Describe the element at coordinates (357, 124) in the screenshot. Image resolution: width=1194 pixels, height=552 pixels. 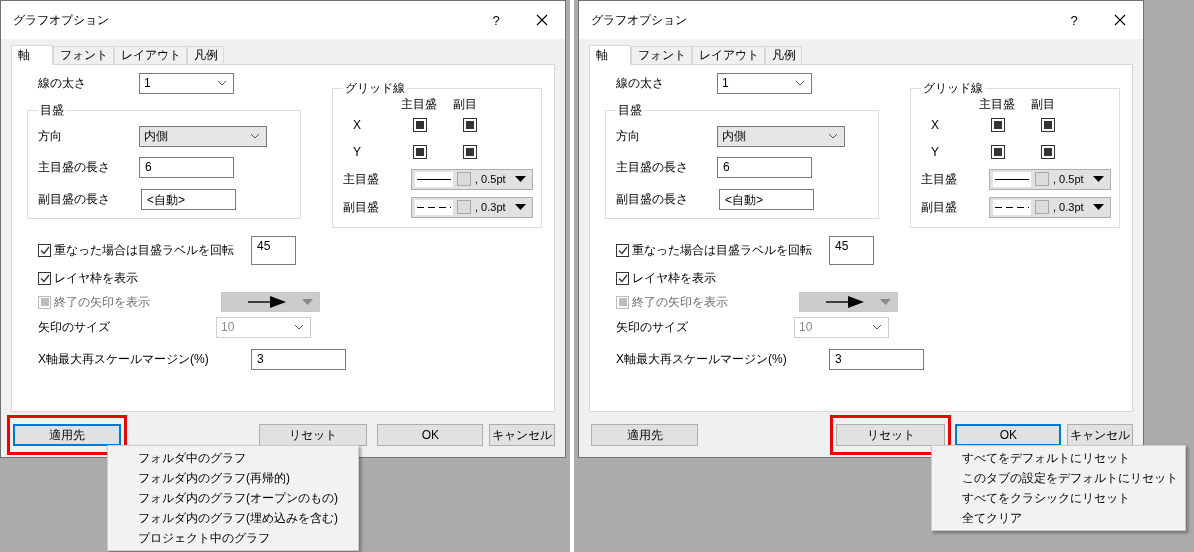
I see `row-label: X` at that location.